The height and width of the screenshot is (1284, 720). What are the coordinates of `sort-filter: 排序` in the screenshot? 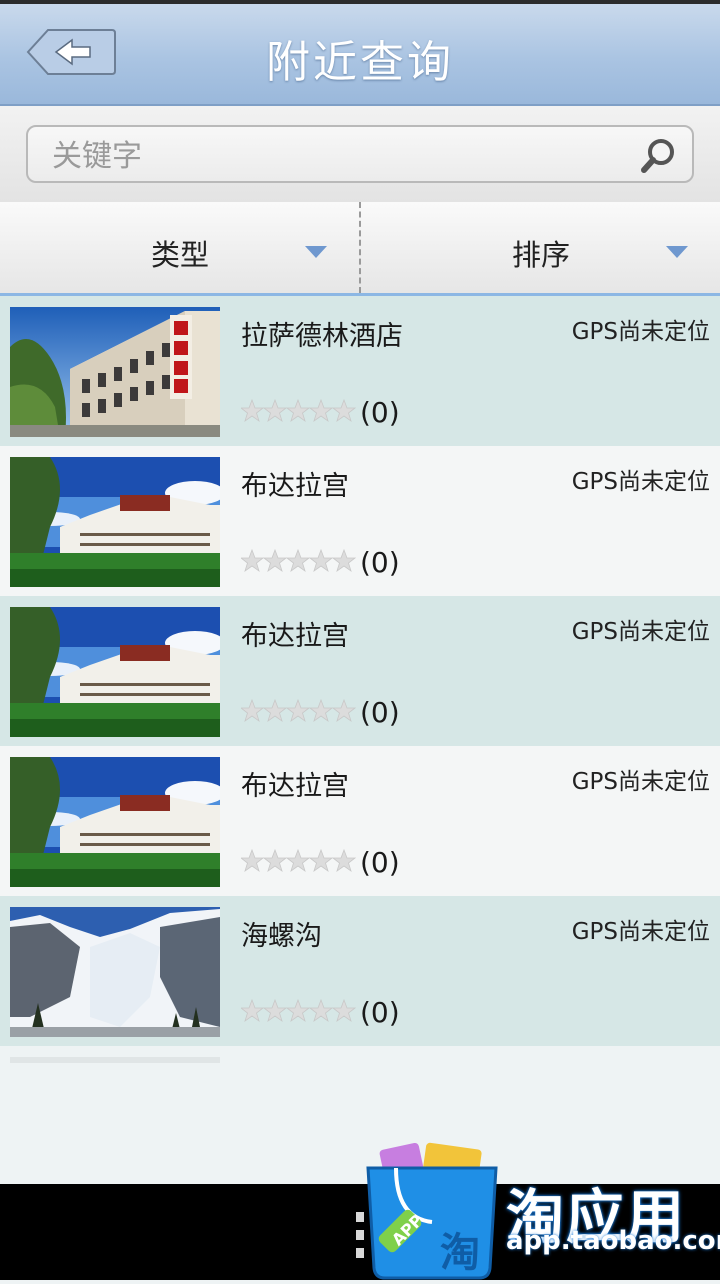 It's located at (540, 247).